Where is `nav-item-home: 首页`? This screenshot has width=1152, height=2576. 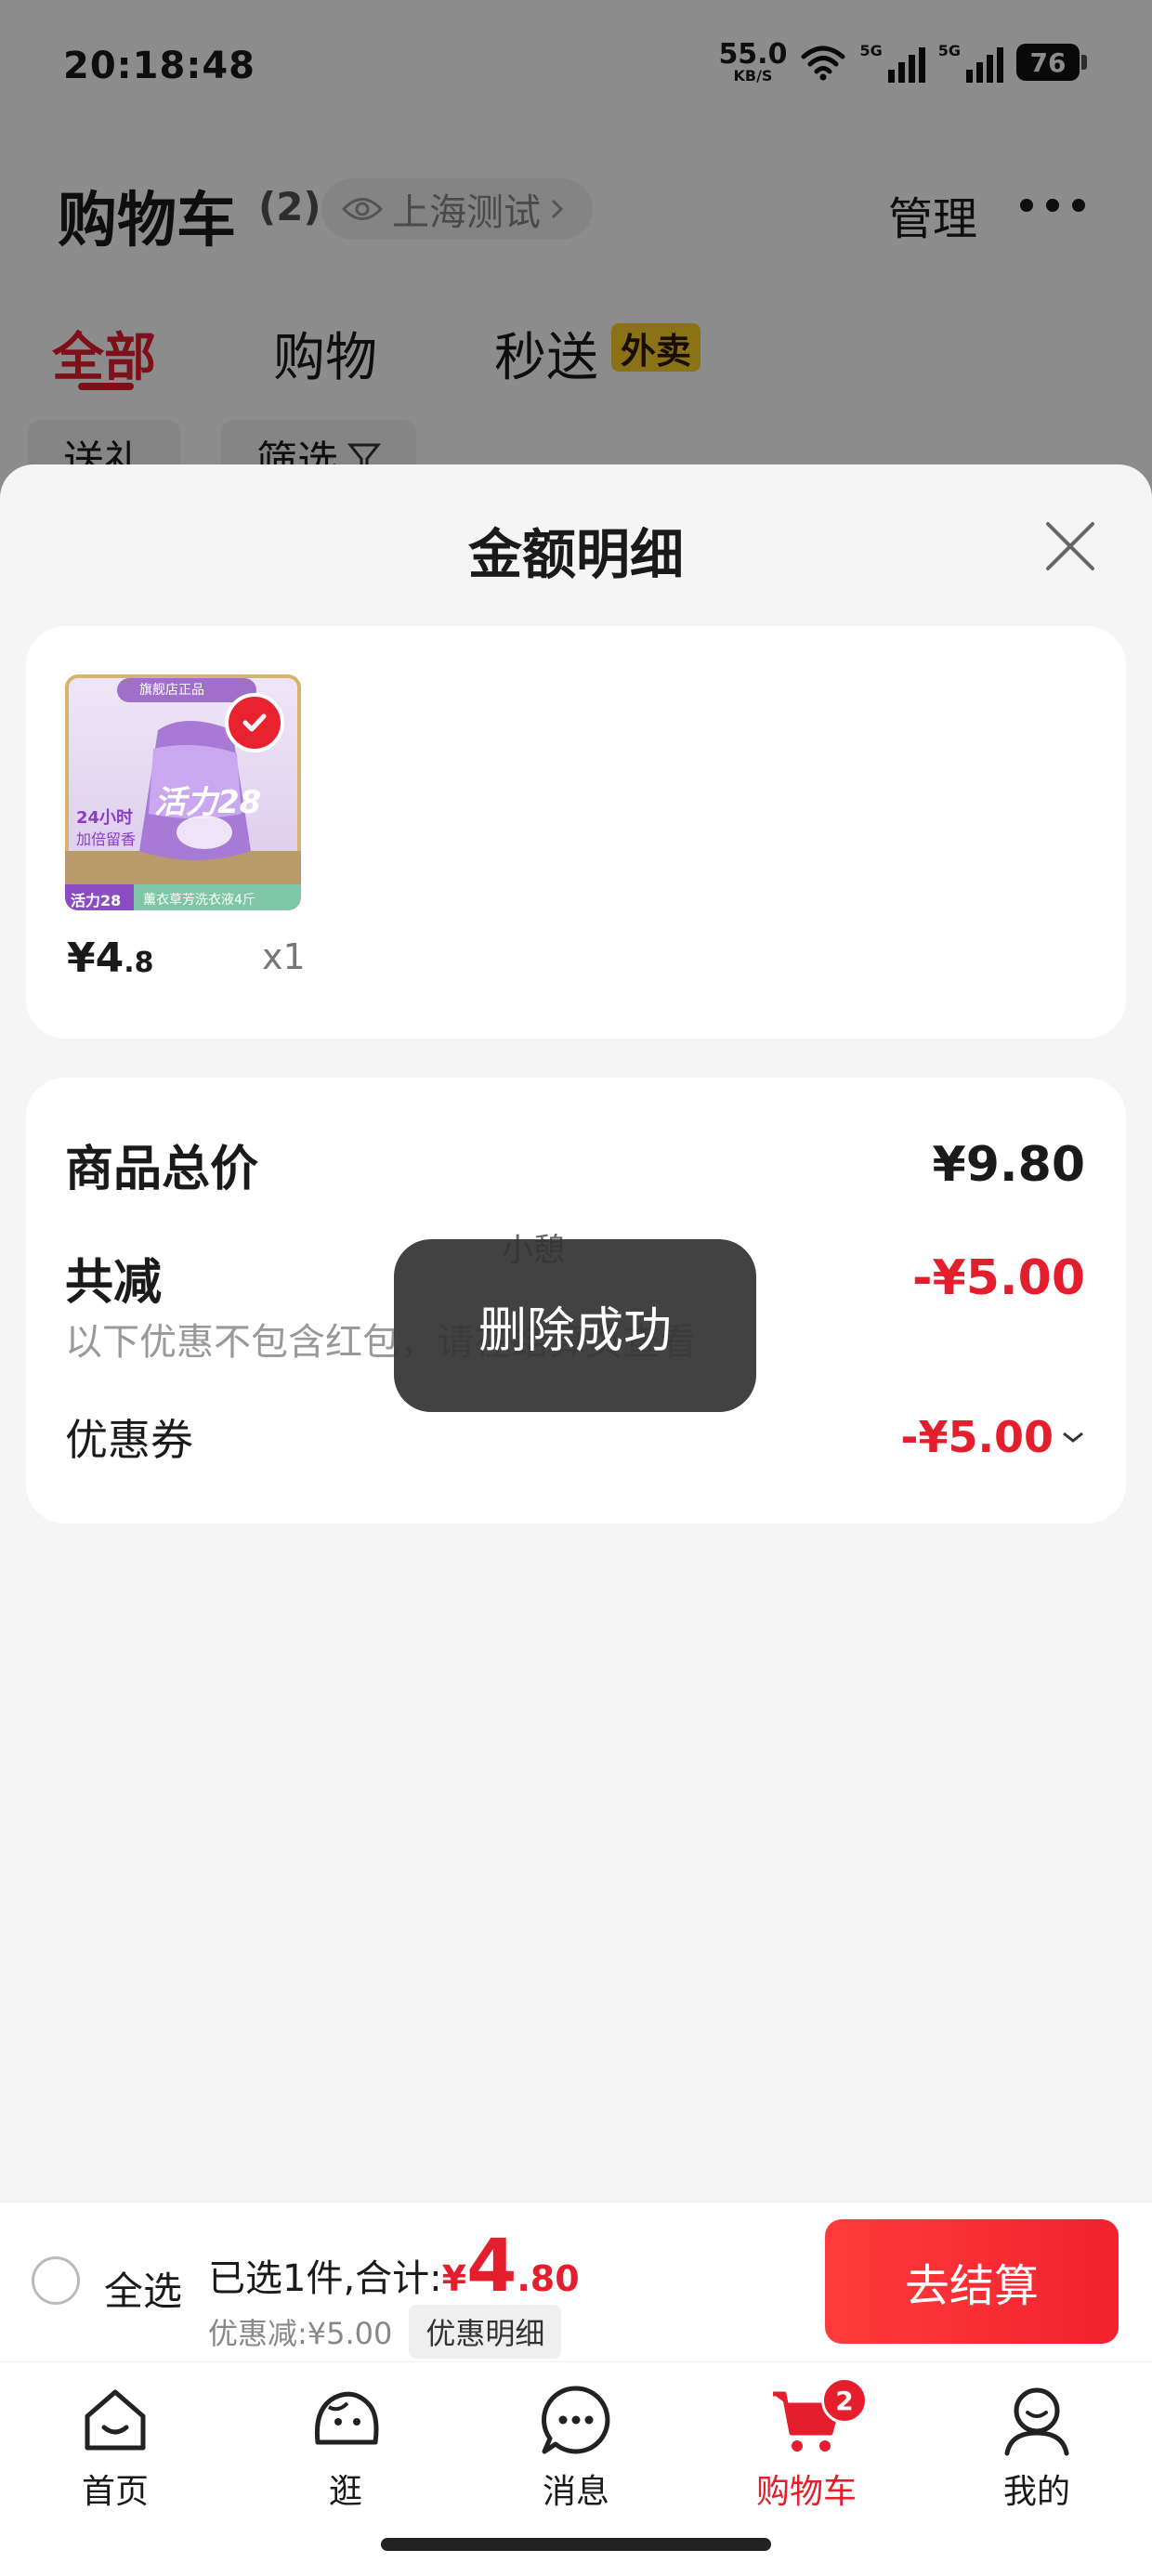 nav-item-home: 首页 is located at coordinates (115, 2447).